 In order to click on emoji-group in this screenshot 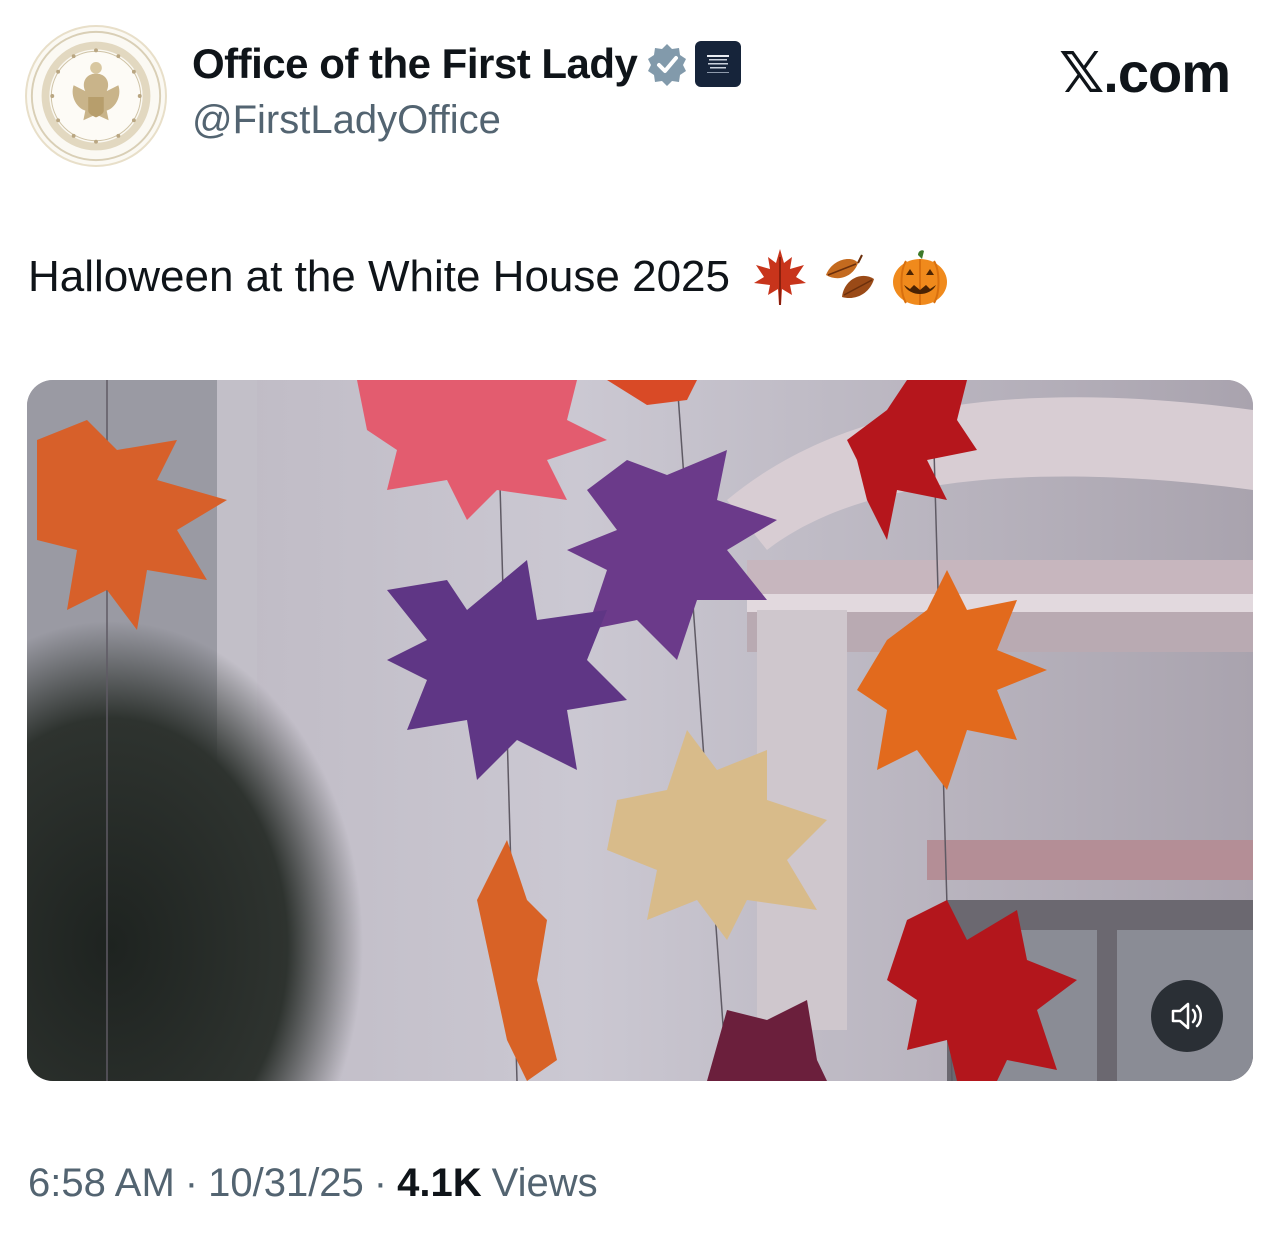, I will do `click(850, 277)`.